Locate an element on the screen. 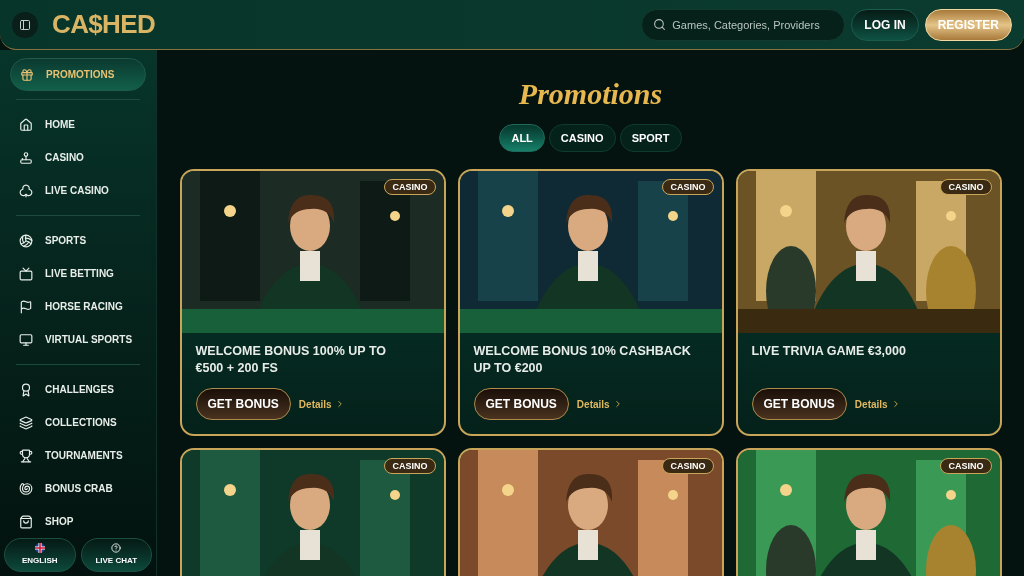 The width and height of the screenshot is (1024, 576). nav-item: TOURNAMENTS is located at coordinates (78, 455).